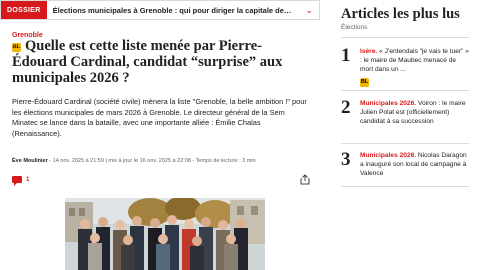  Describe the element at coordinates (400, 14) in the screenshot. I see `most-read-title: Articles les plus lus` at that location.